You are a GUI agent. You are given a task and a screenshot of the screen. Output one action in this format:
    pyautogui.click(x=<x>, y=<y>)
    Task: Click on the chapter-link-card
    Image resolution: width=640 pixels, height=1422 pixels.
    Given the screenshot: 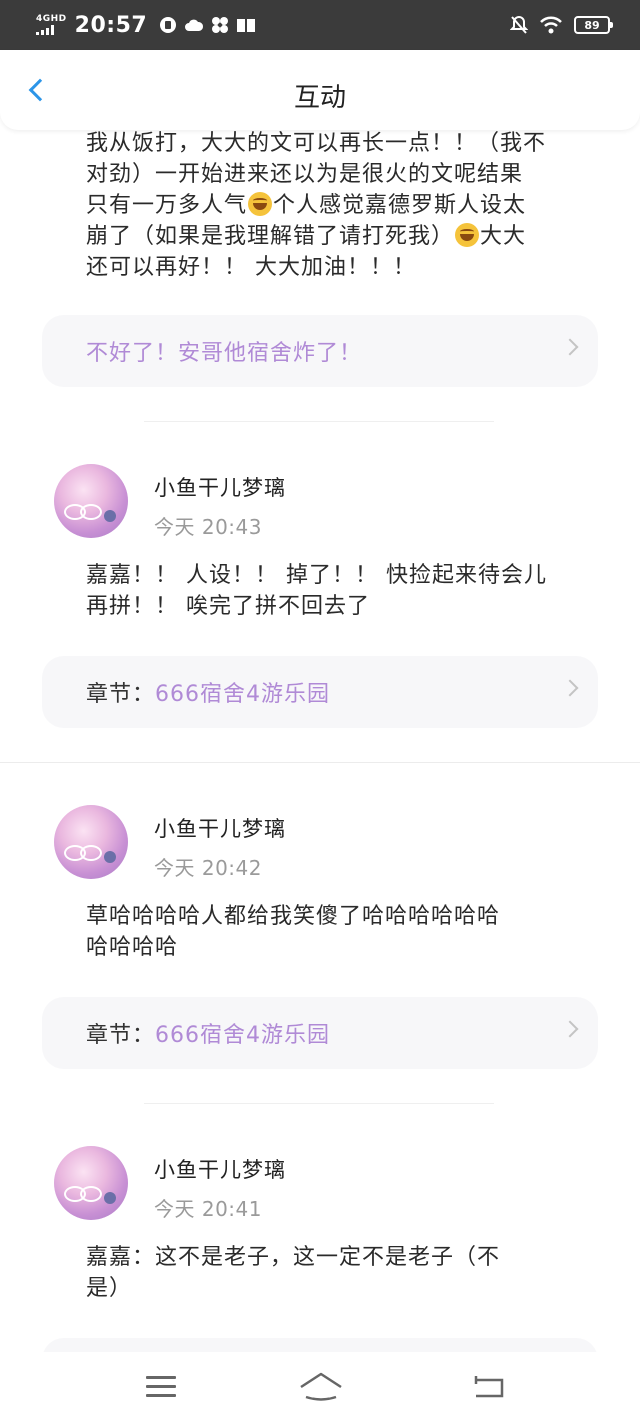 What is the action you would take?
    pyautogui.click(x=320, y=1345)
    